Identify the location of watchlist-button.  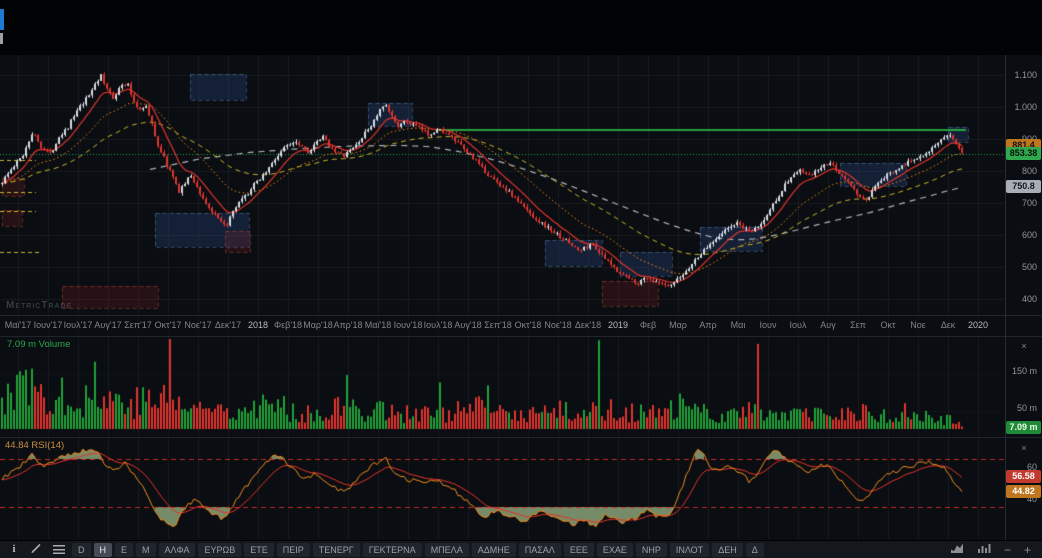
(59, 549).